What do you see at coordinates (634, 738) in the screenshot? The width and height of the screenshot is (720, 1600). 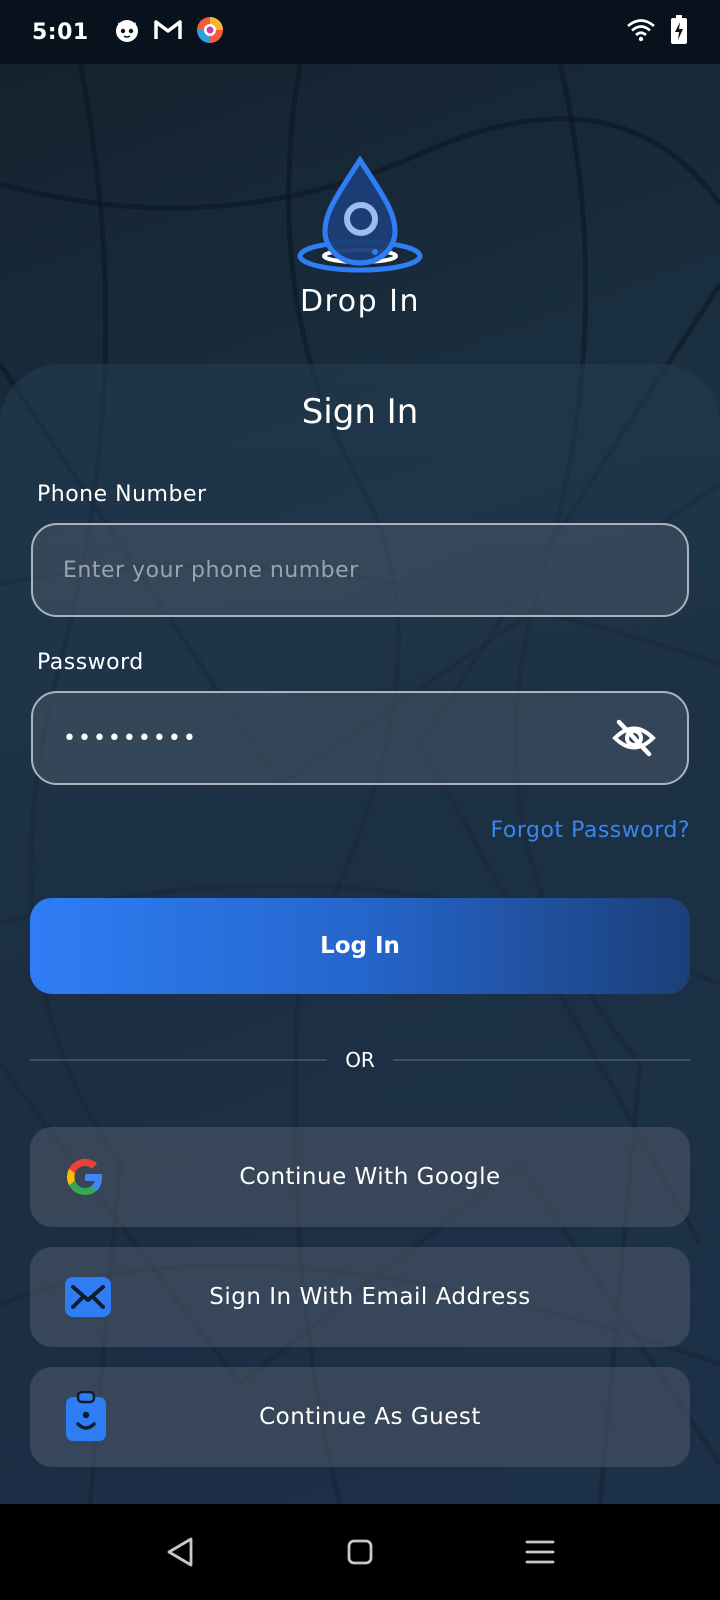 I see `eye-off-icon` at bounding box center [634, 738].